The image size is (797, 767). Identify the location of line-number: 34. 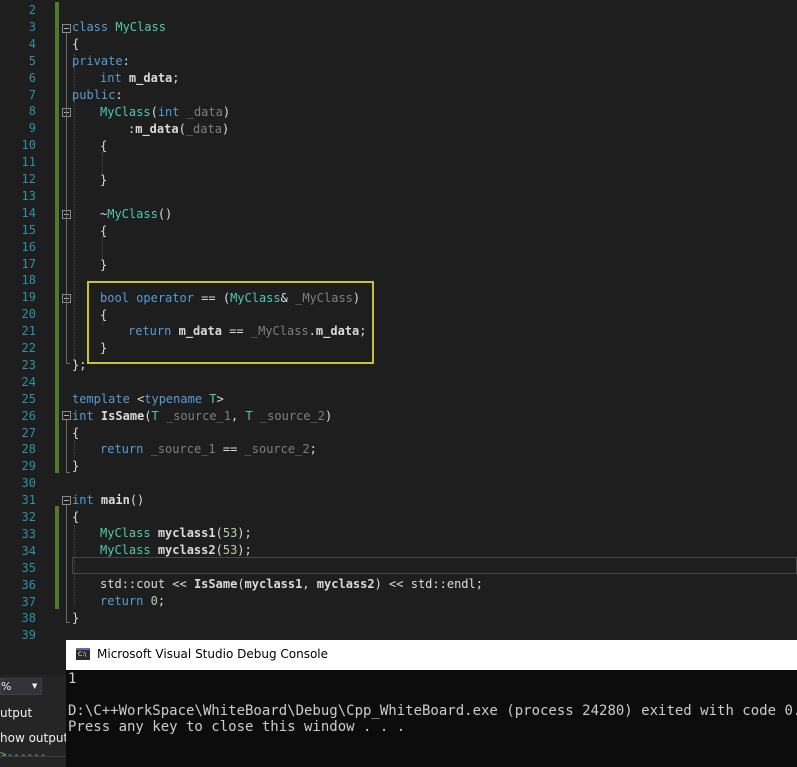
(28, 550).